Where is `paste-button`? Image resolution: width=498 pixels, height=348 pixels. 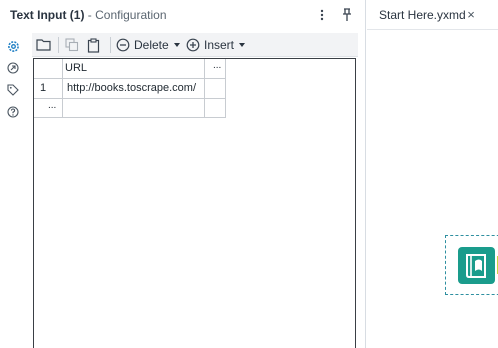 paste-button is located at coordinates (93, 45).